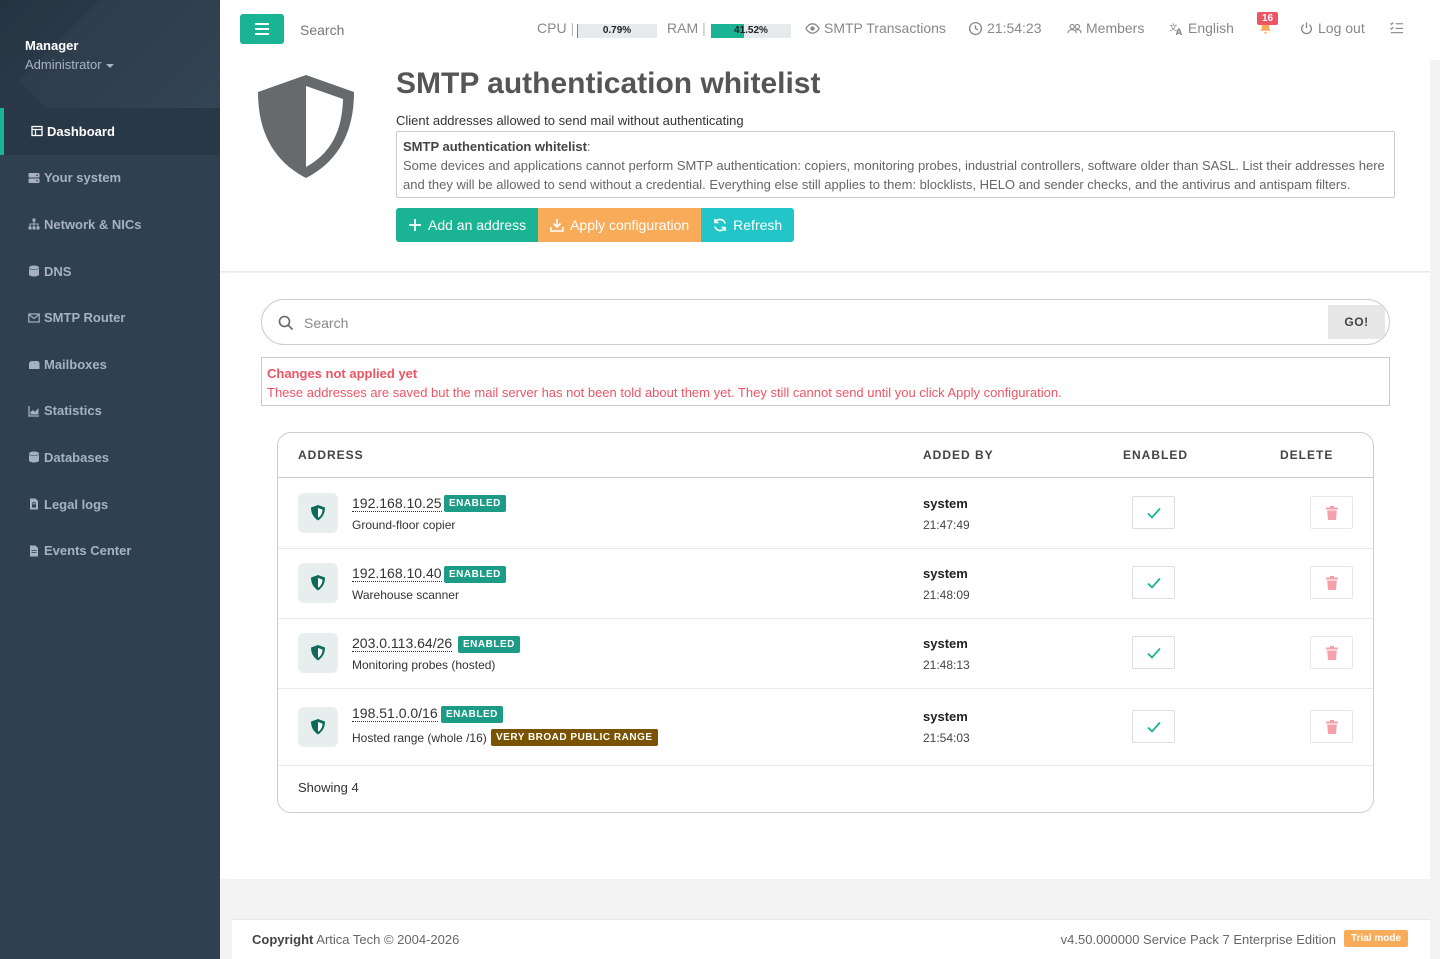 The image size is (1440, 959). What do you see at coordinates (395, 713) in the screenshot?
I see `address-link: 198.51.0.0/16` at bounding box center [395, 713].